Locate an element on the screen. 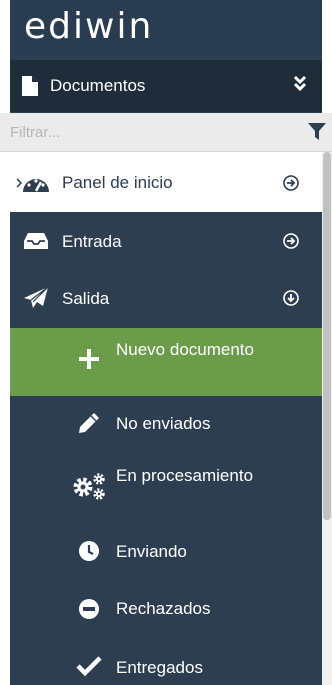 The width and height of the screenshot is (332, 685). file-icon is located at coordinates (30, 88).